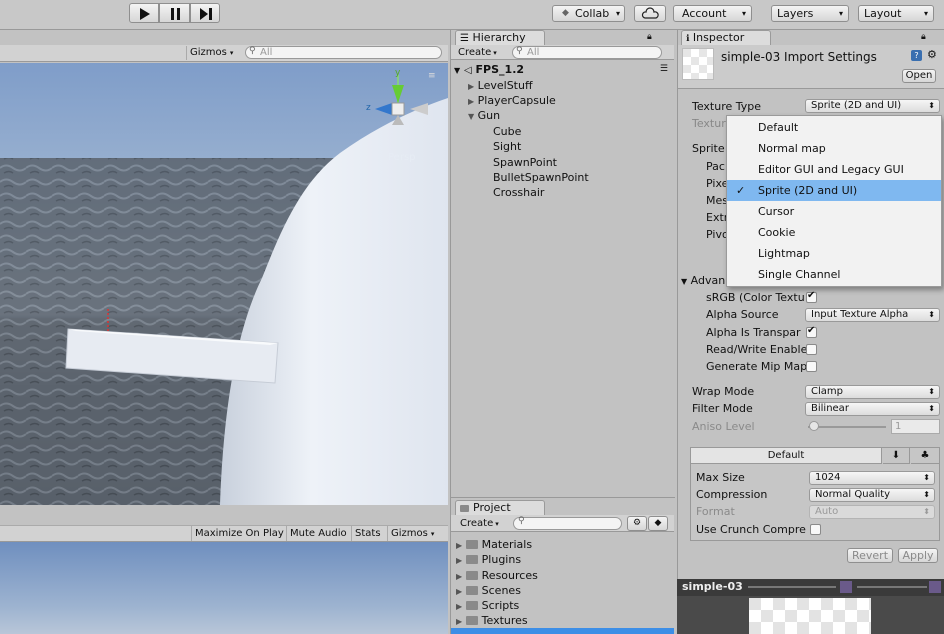 Image resolution: width=944 pixels, height=634 pixels. I want to click on srgb-checkbox: ✔, so click(811, 296).